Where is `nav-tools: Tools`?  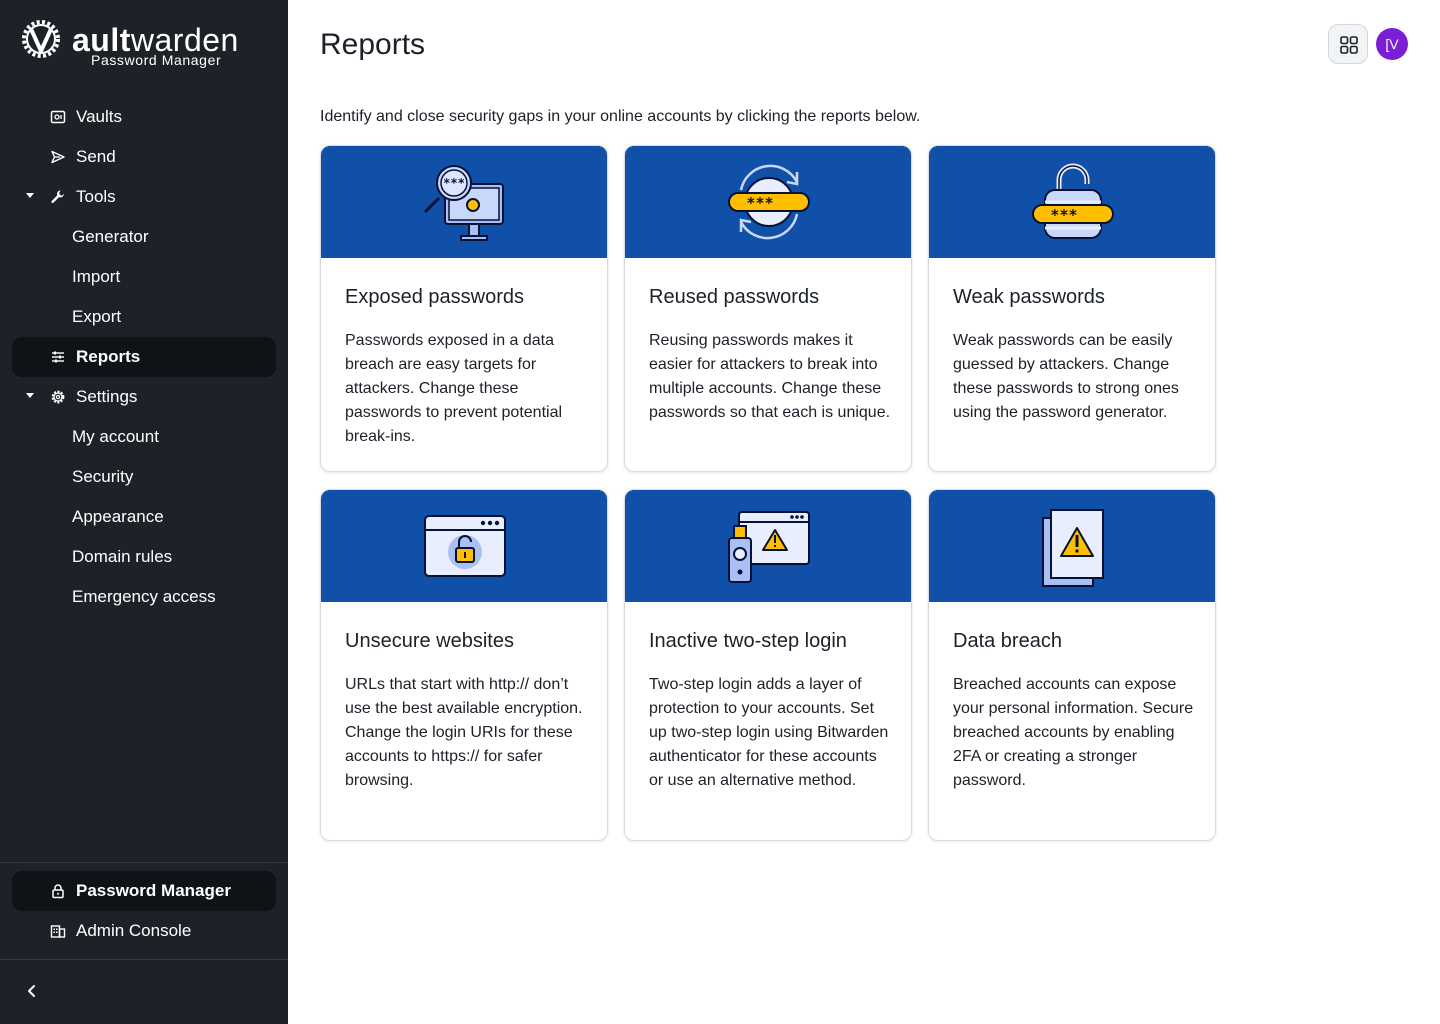 nav-tools: Tools is located at coordinates (144, 197).